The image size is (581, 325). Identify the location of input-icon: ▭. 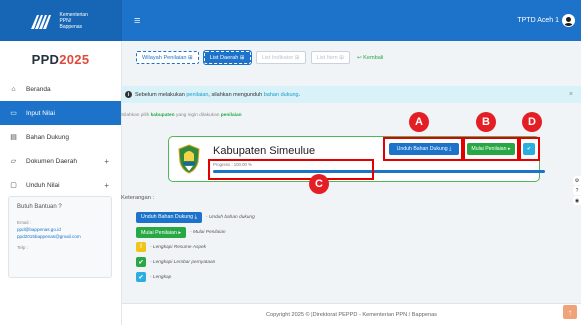
(13, 113).